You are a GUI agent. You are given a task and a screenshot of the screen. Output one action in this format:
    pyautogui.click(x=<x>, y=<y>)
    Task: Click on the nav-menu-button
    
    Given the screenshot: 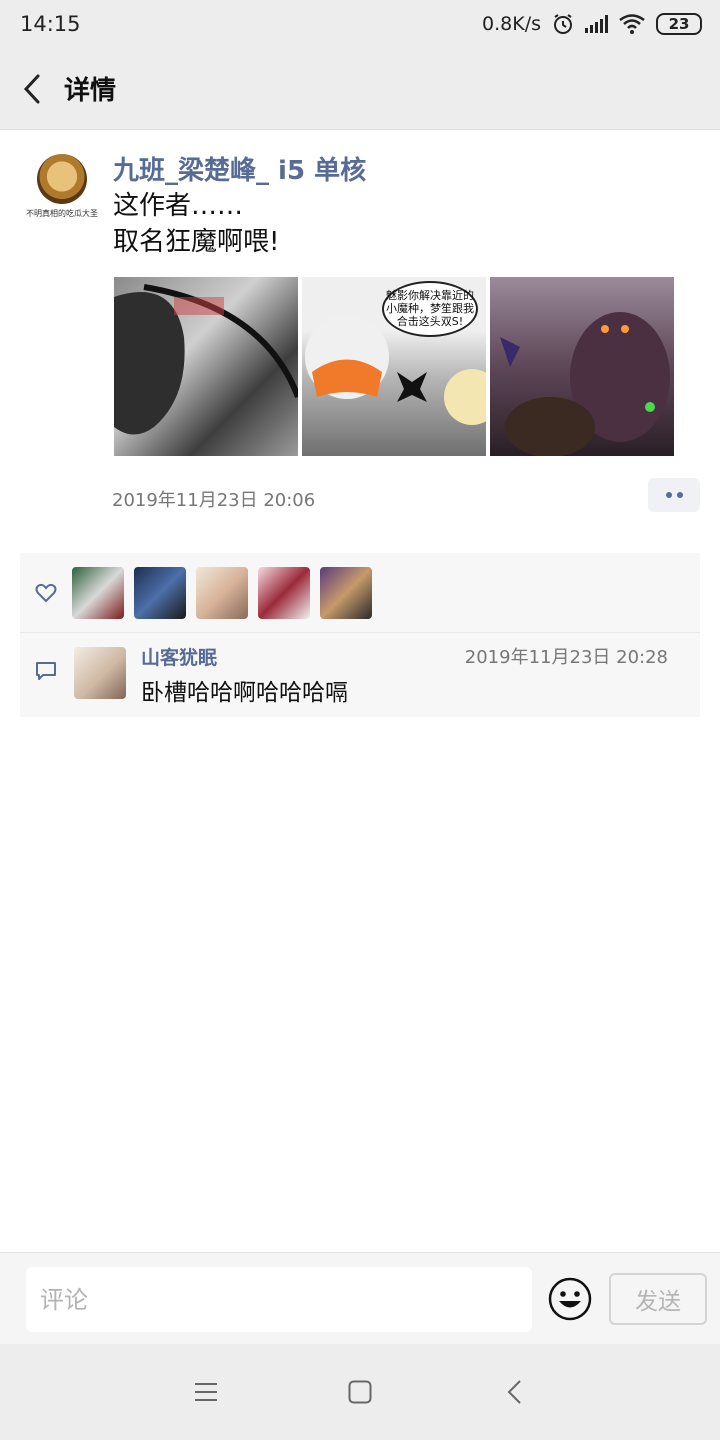 What is the action you would take?
    pyautogui.click(x=206, y=1392)
    